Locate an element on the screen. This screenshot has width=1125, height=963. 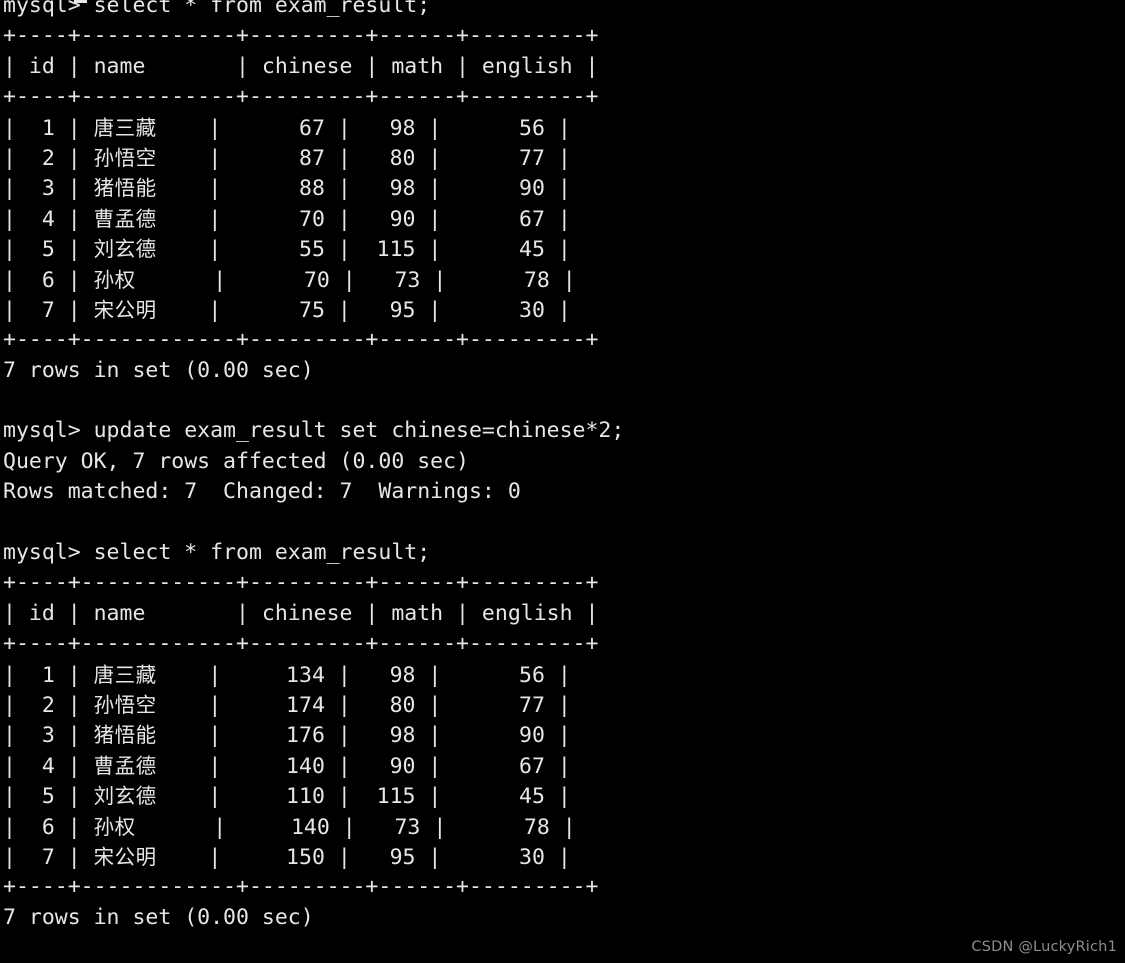
terminal-line-row: | 5 | 刘玄德 | 110 | 115 | 45 | is located at coordinates (313, 796).